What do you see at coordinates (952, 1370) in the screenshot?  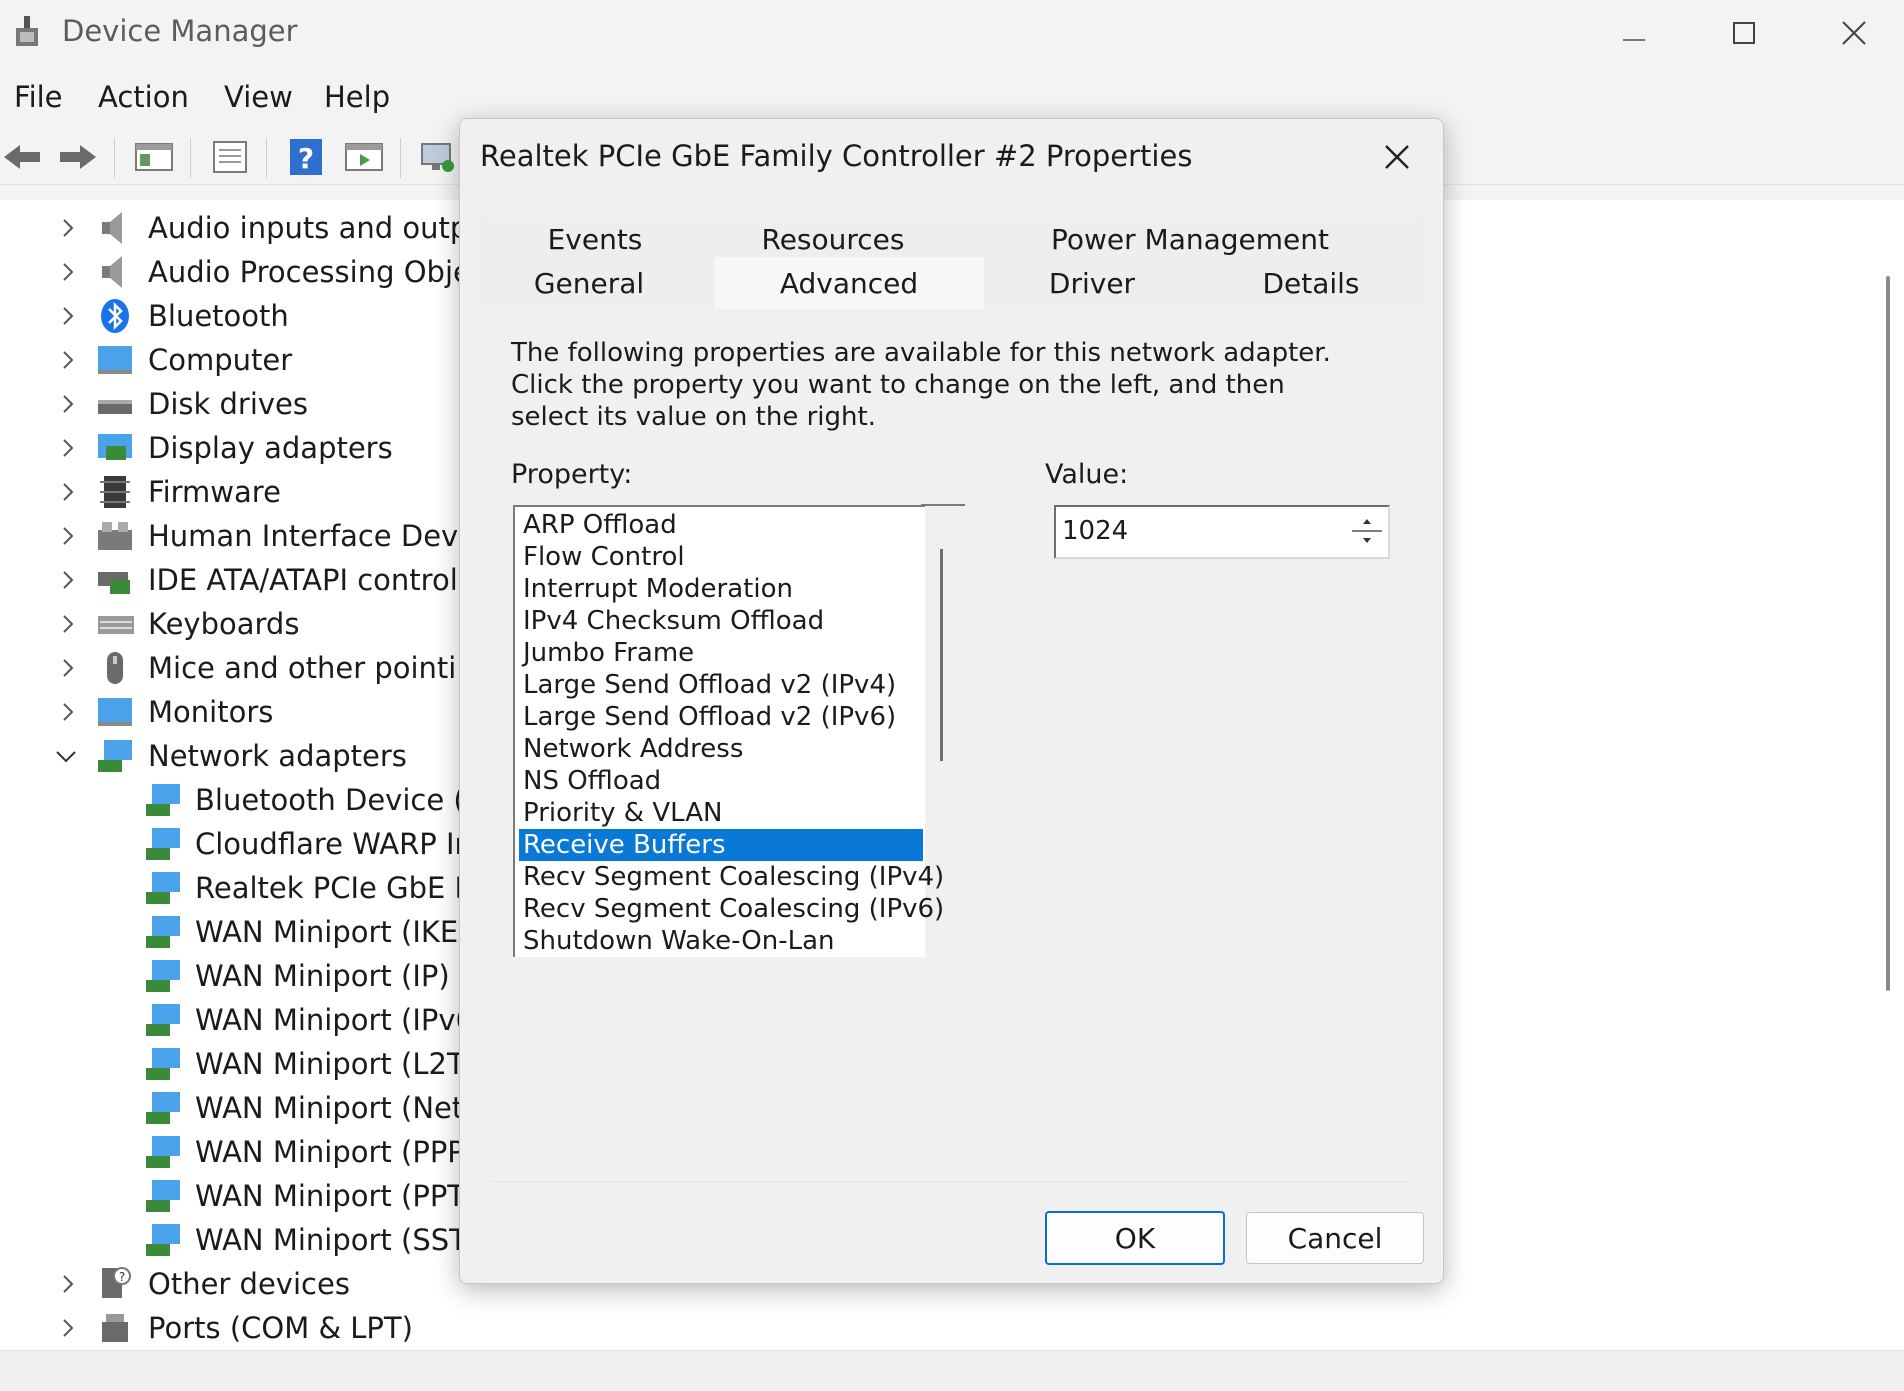 I see `status-bar` at bounding box center [952, 1370].